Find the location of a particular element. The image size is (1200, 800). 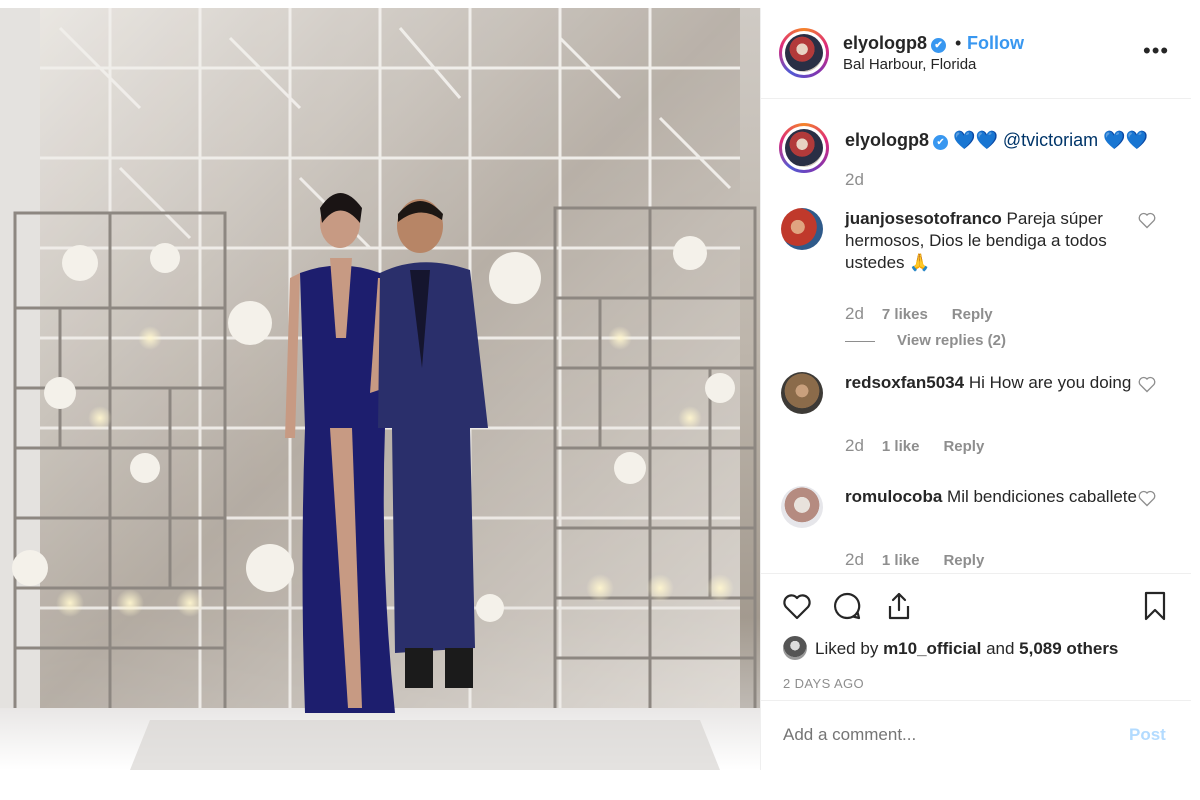

caption-avatar is located at coordinates (804, 148).